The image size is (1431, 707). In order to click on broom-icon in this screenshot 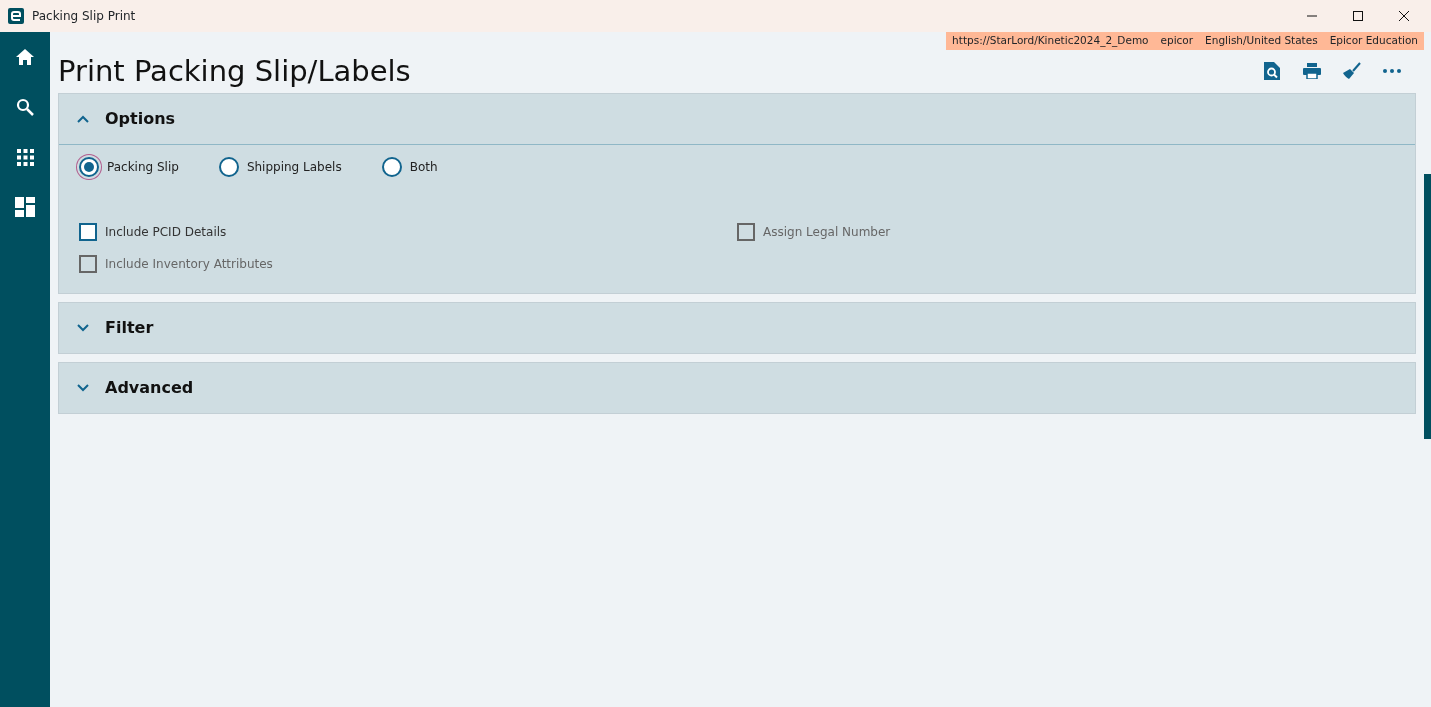, I will do `click(1352, 71)`.